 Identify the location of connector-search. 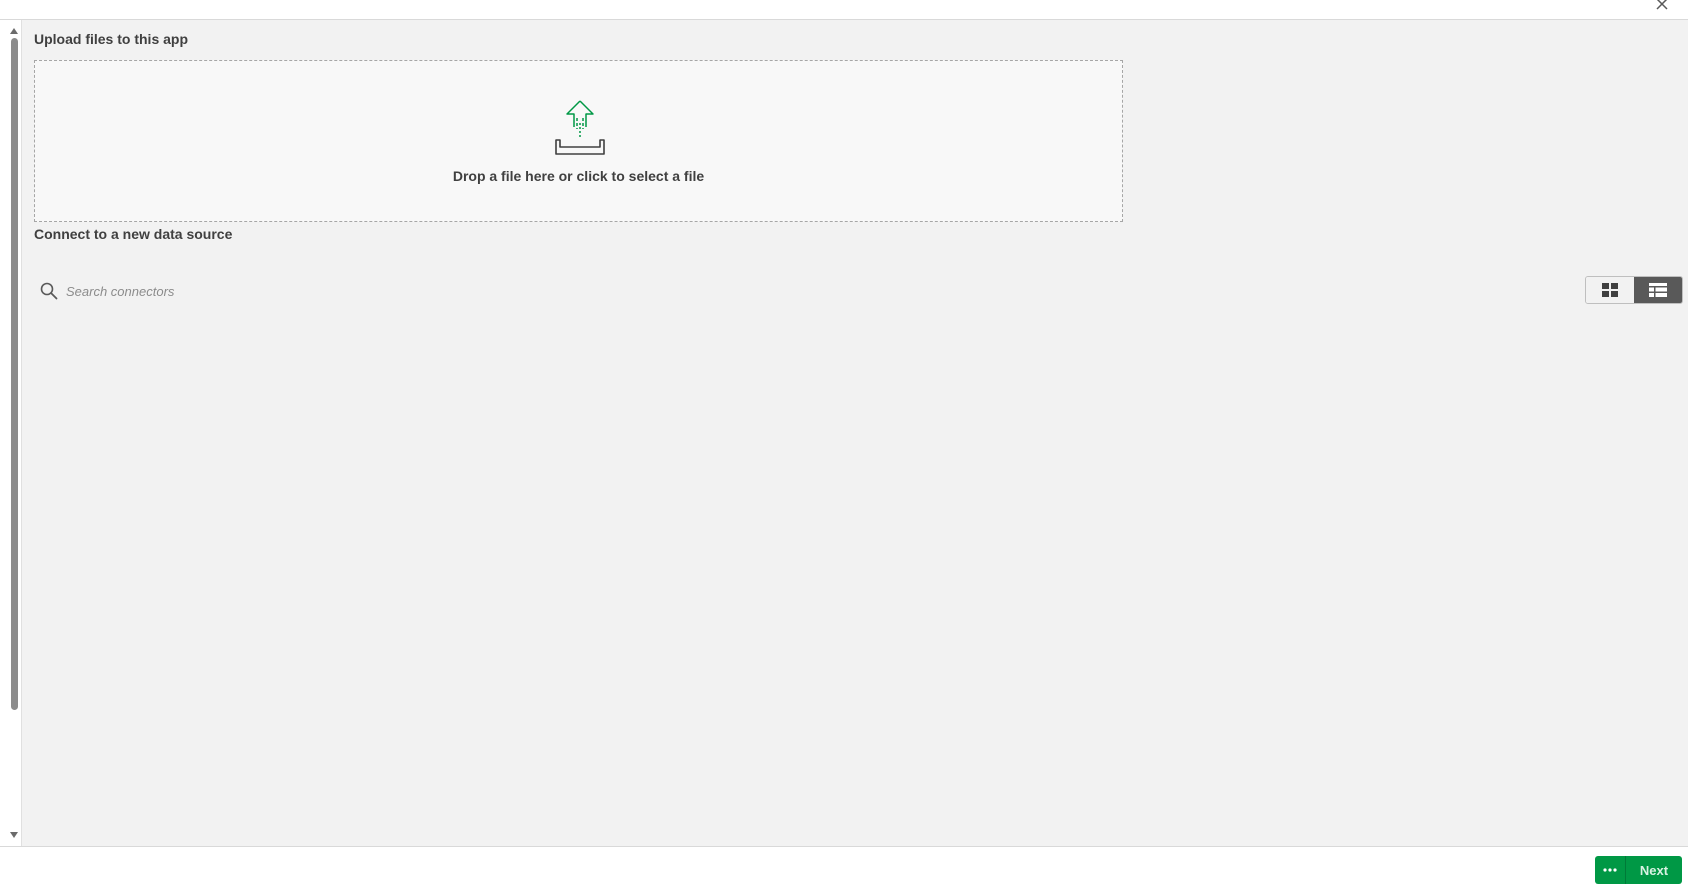
(334, 291).